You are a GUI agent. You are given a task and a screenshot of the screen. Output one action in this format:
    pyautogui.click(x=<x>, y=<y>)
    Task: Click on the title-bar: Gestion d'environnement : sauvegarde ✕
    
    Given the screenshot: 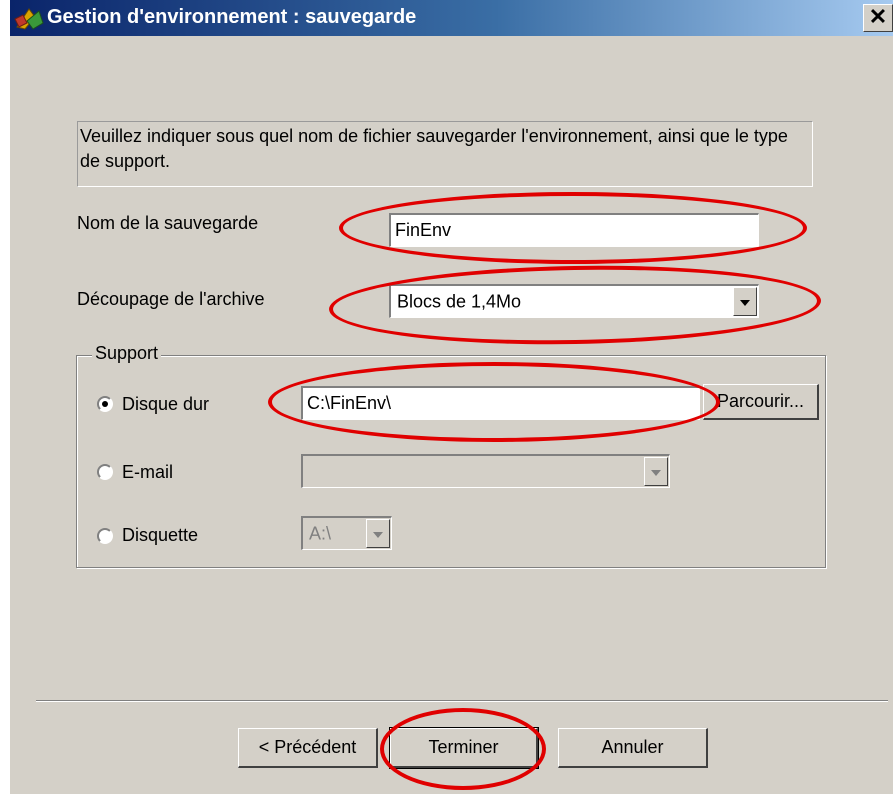 What is the action you would take?
    pyautogui.click(x=451, y=18)
    